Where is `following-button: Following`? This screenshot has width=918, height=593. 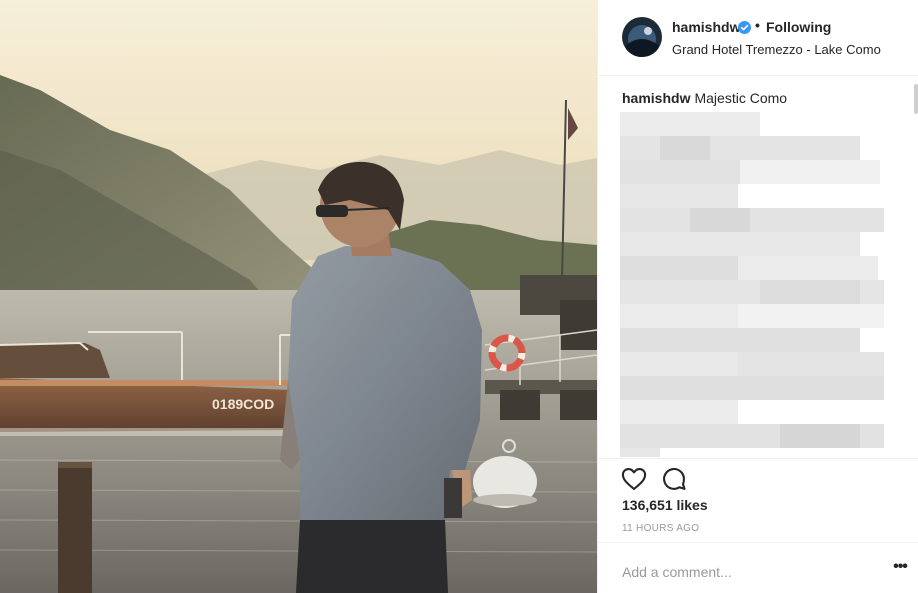 following-button: Following is located at coordinates (798, 27).